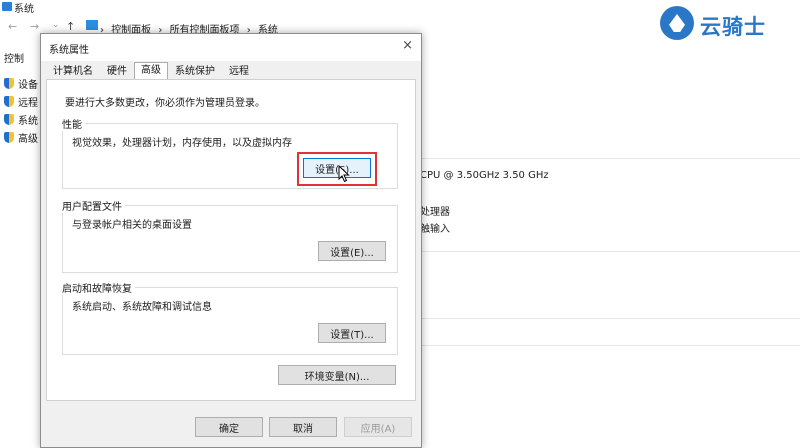 This screenshot has width=800, height=448. I want to click on up-icon: ↑, so click(70, 26).